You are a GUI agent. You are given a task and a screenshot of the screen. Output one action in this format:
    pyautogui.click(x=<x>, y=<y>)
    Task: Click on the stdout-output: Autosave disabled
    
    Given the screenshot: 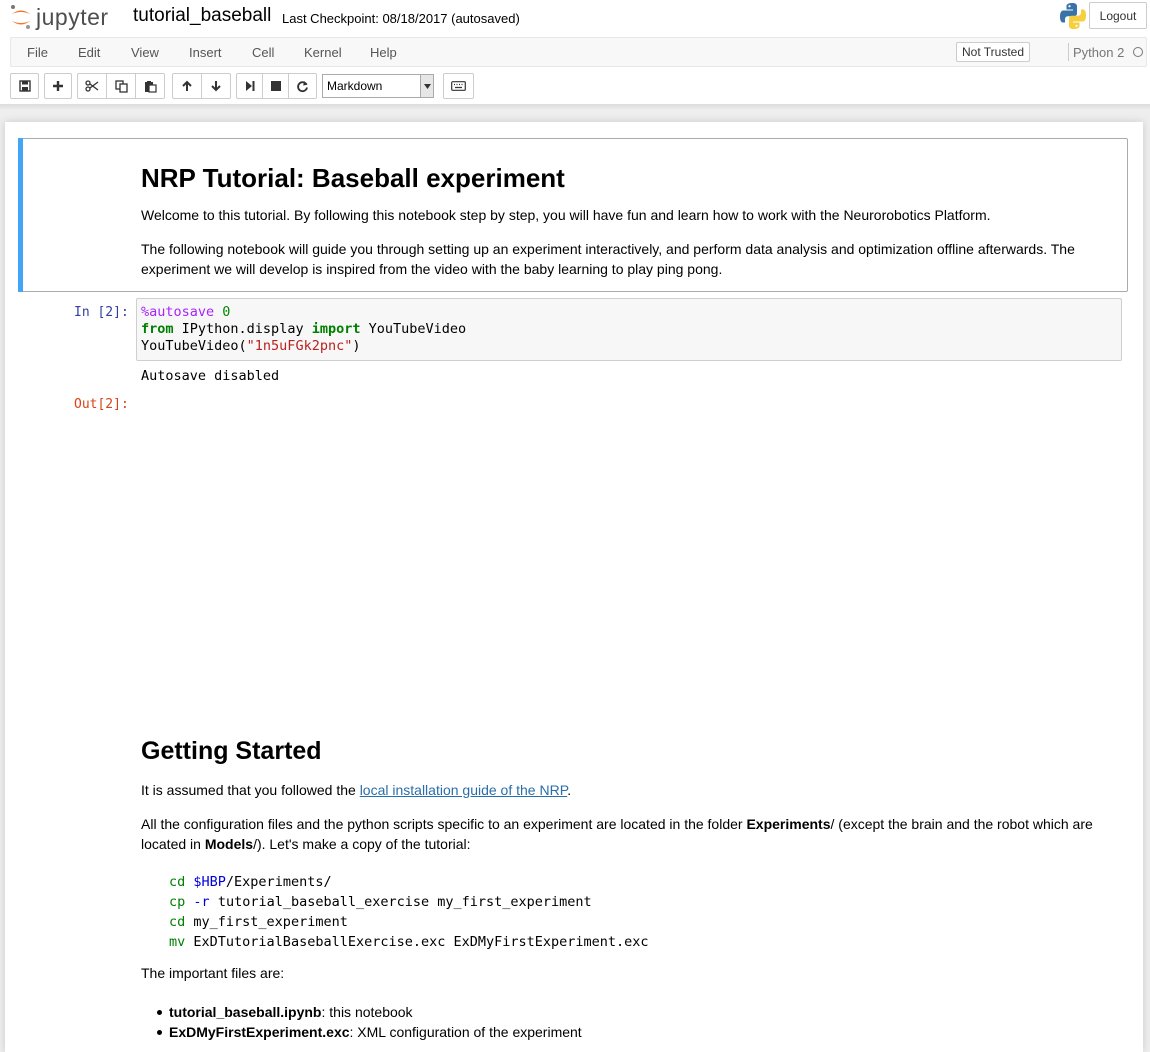 What is the action you would take?
    pyautogui.click(x=210, y=376)
    